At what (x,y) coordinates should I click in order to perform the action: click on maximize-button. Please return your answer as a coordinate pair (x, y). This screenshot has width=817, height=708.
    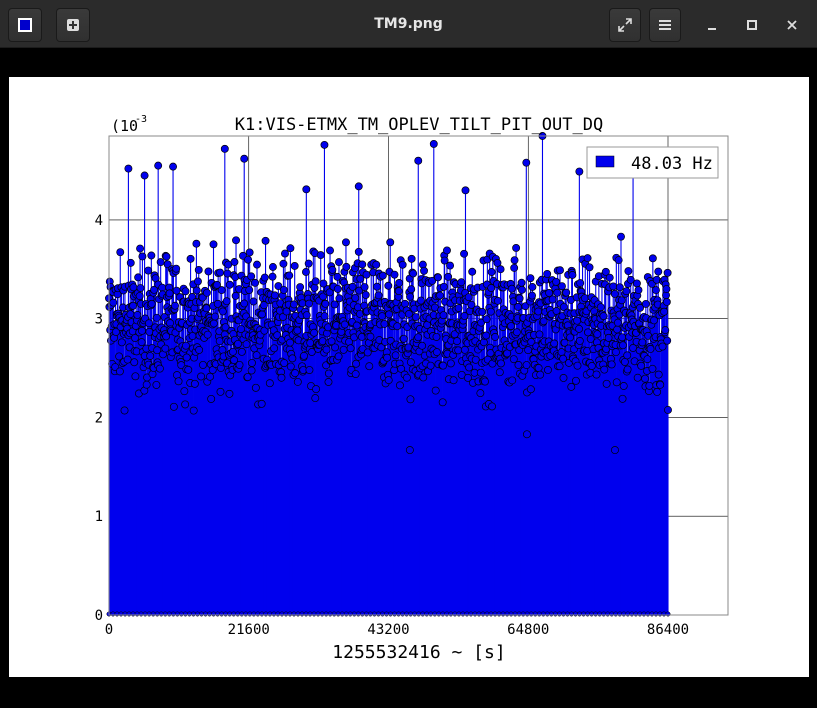
    Looking at the image, I should click on (752, 25).